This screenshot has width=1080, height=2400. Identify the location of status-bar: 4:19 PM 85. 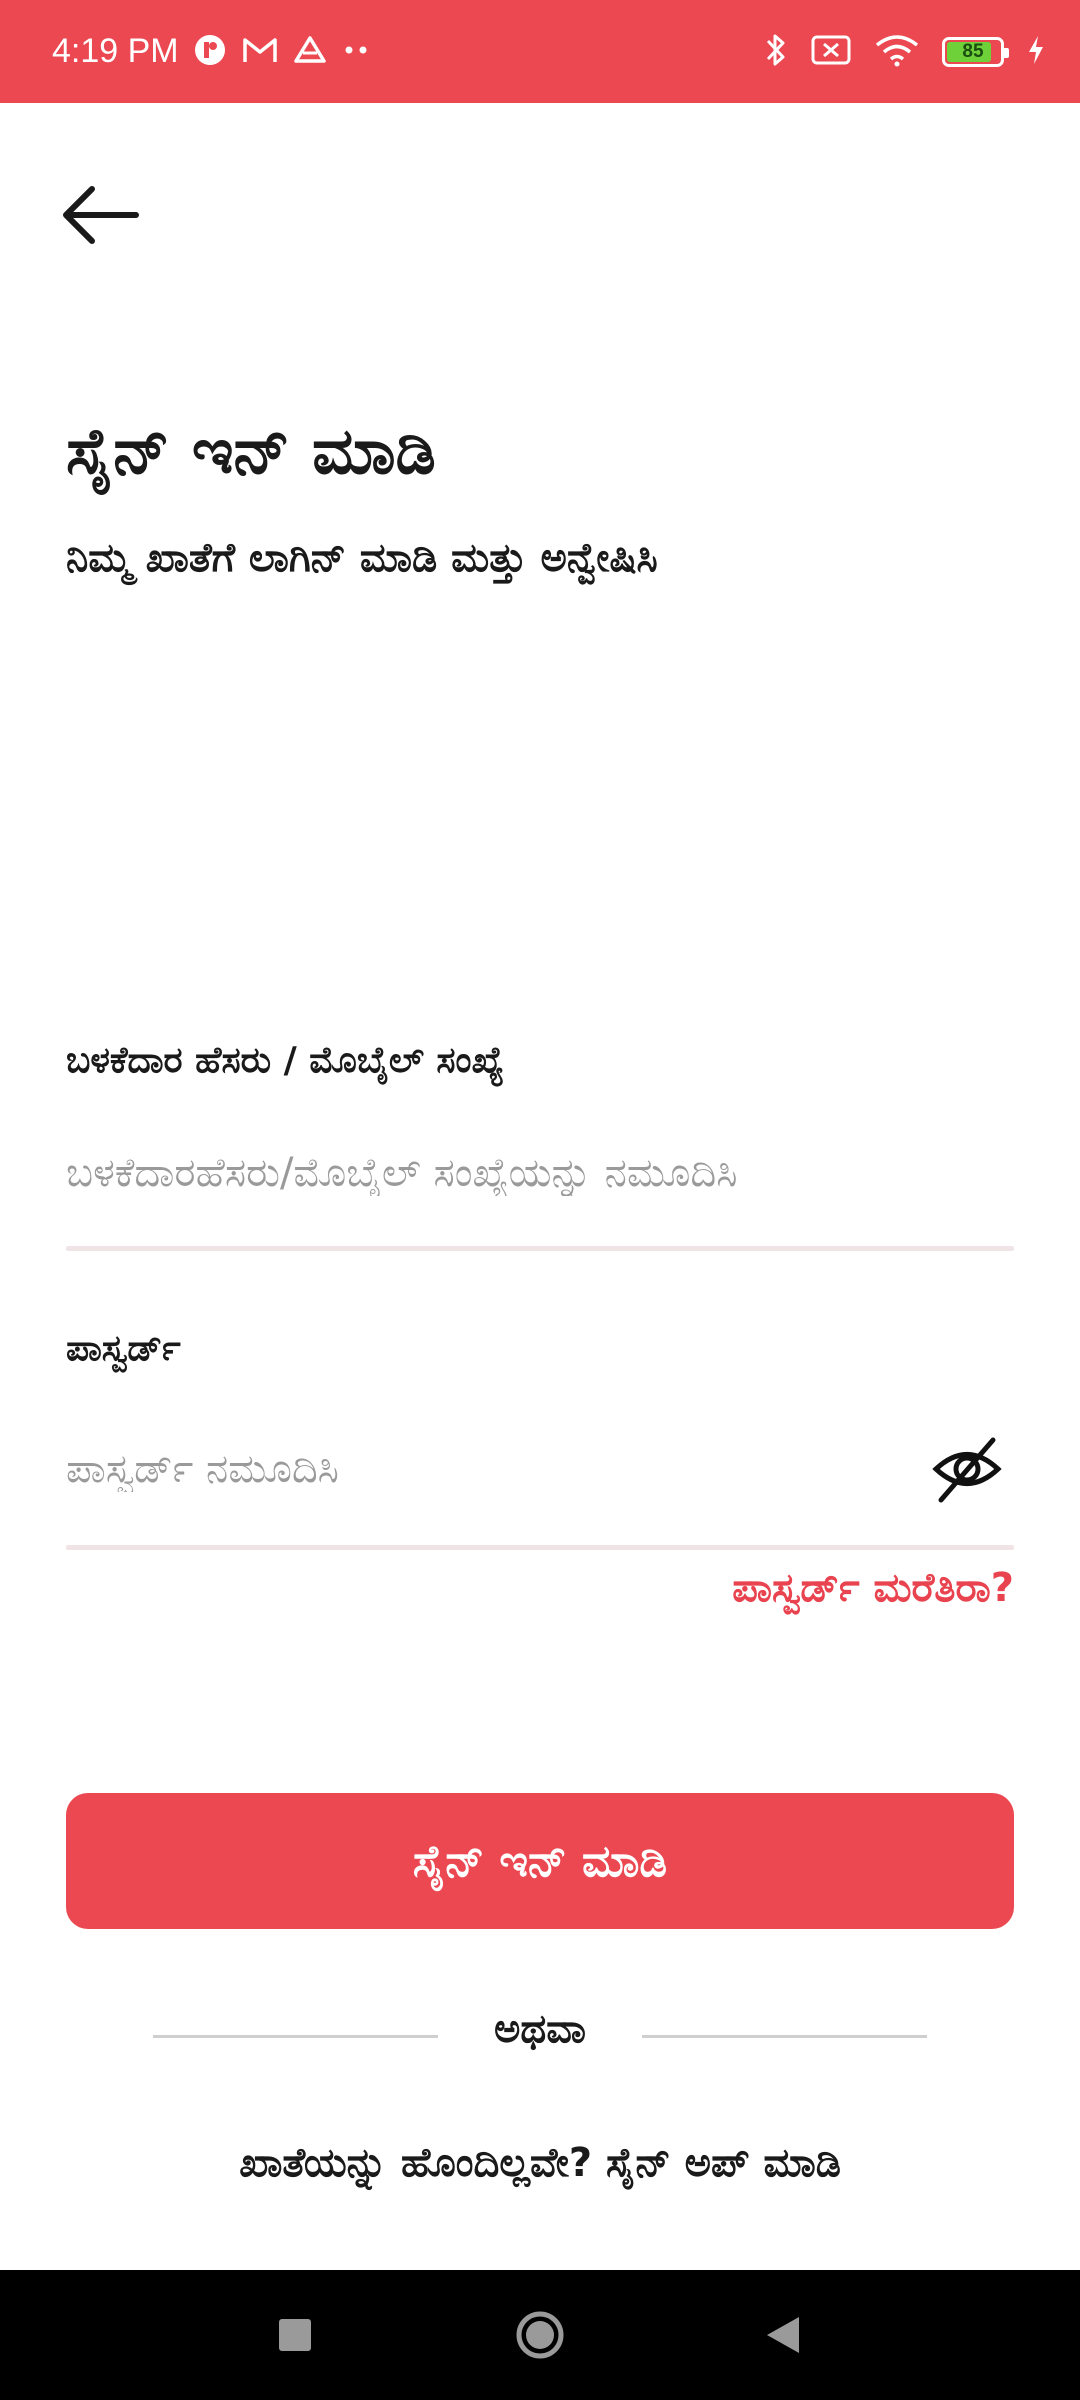
(540, 51).